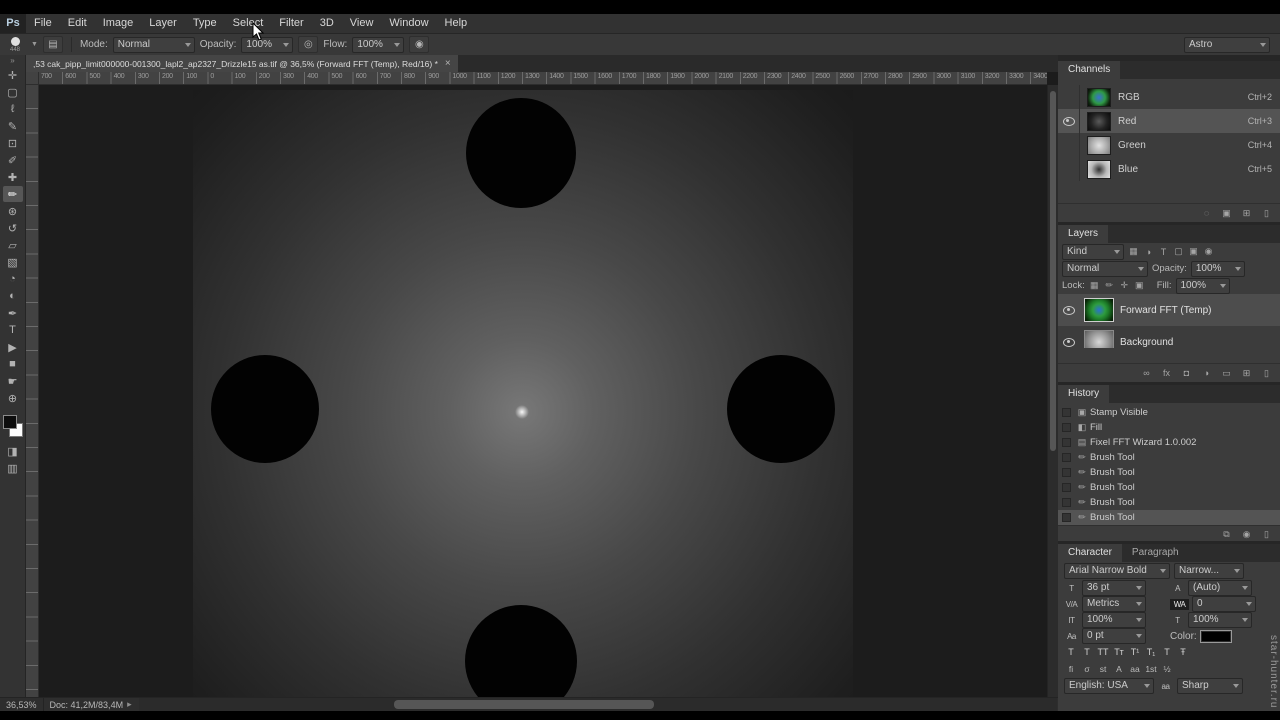  I want to click on leading-select: (Auto), so click(1220, 588).